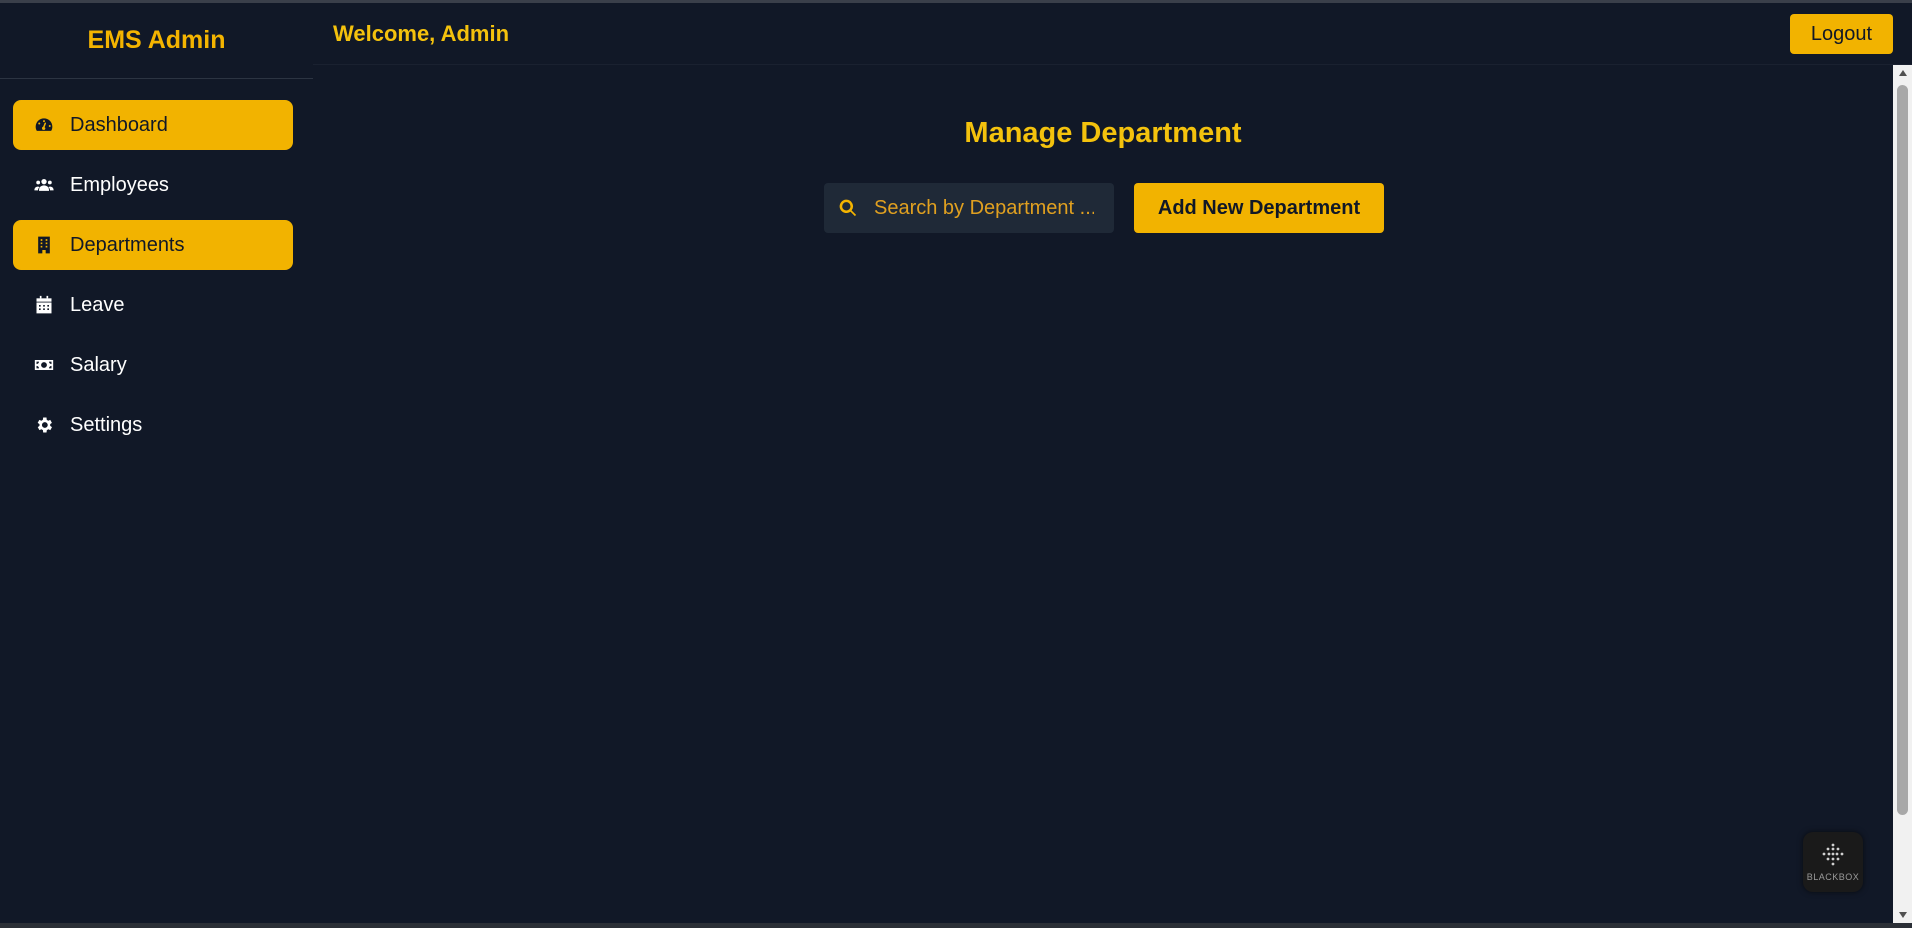 The image size is (1912, 928). Describe the element at coordinates (153, 425) in the screenshot. I see `sidebar-item-settings: Settings` at that location.